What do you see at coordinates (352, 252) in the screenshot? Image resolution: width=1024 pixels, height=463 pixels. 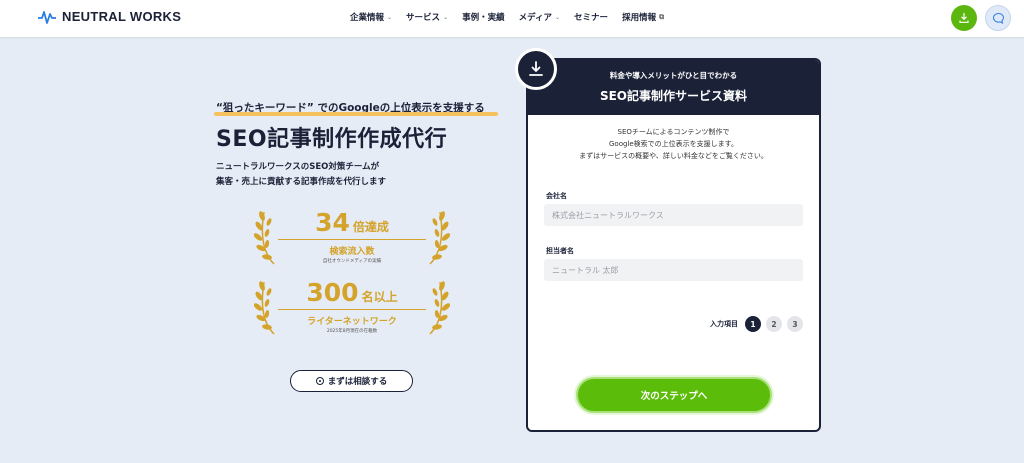 I see `award-label: 検索流入数` at bounding box center [352, 252].